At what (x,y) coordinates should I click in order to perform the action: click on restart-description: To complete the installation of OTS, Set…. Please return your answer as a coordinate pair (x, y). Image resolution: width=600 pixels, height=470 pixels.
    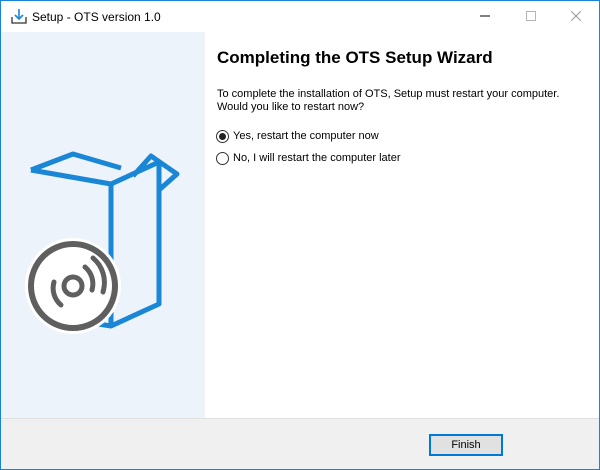
    Looking at the image, I should click on (388, 100).